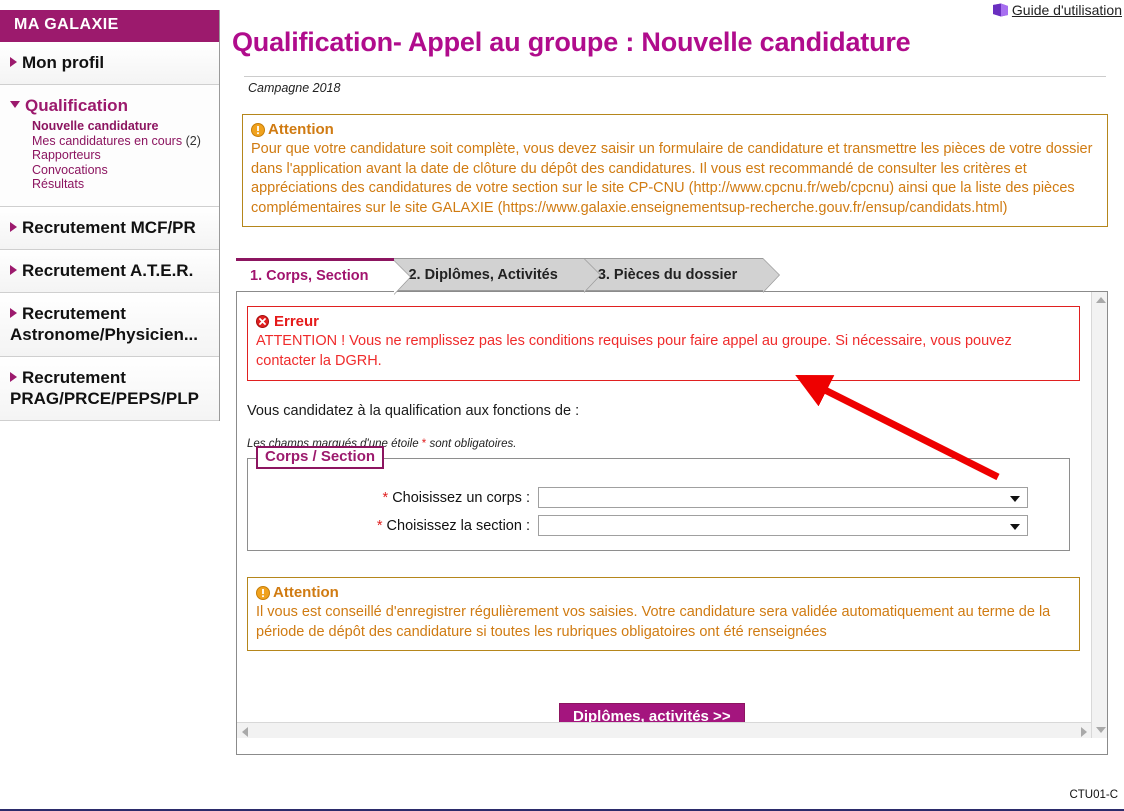 This screenshot has width=1124, height=811. I want to click on attention-banner-top-header: Attention, so click(675, 129).